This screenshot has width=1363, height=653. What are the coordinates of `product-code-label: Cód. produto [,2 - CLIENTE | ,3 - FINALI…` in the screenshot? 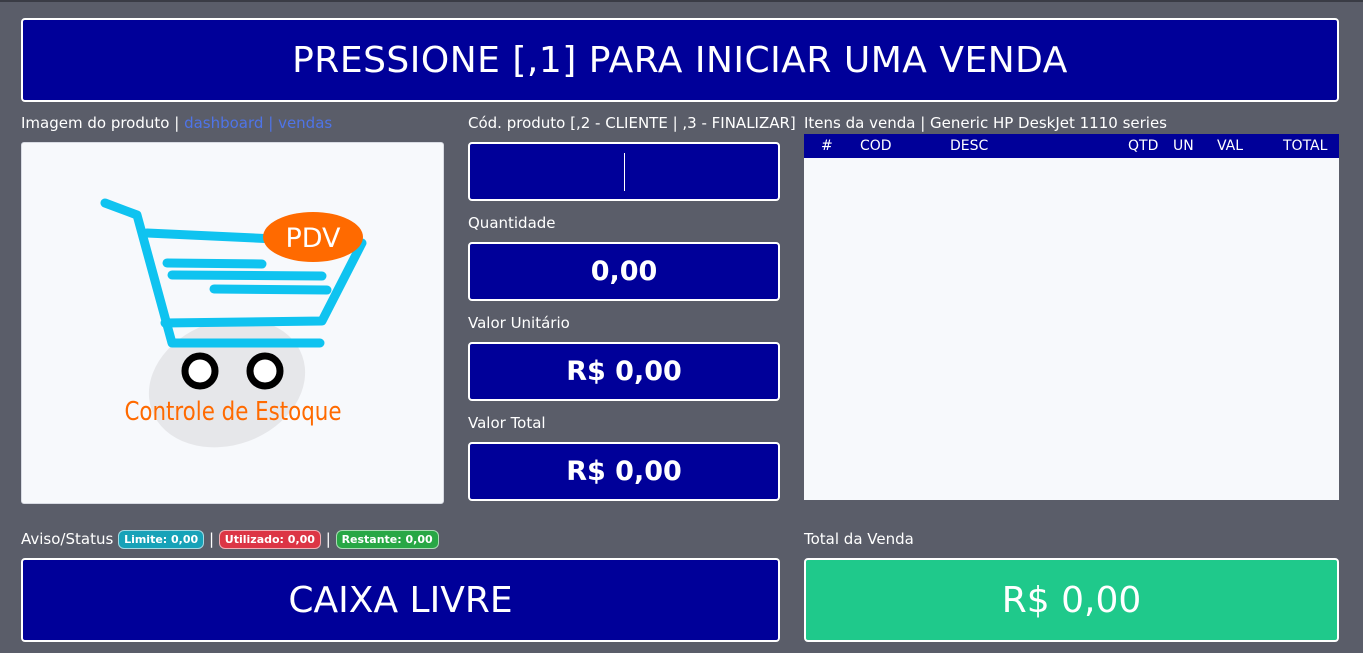 It's located at (632, 123).